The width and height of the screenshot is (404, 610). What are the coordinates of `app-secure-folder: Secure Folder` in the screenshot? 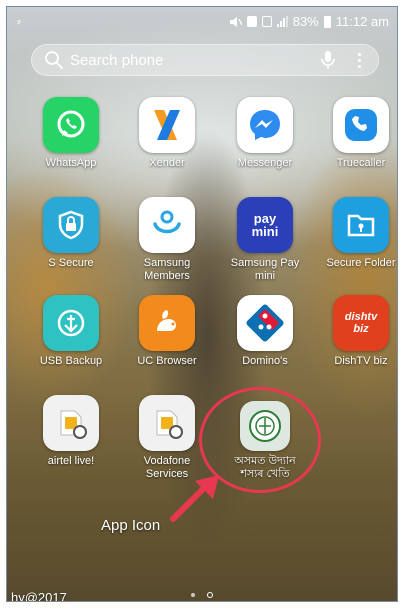 It's located at (355, 233).